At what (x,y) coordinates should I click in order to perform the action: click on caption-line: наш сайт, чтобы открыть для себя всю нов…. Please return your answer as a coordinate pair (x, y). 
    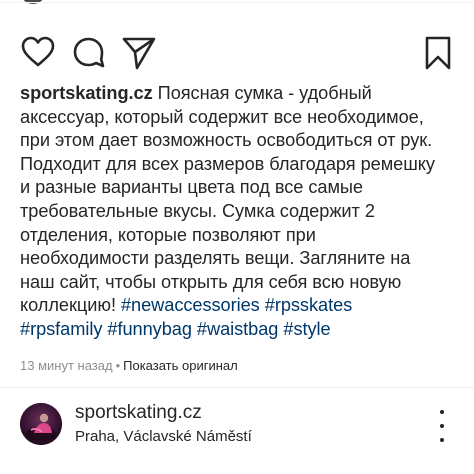
    Looking at the image, I should click on (211, 281).